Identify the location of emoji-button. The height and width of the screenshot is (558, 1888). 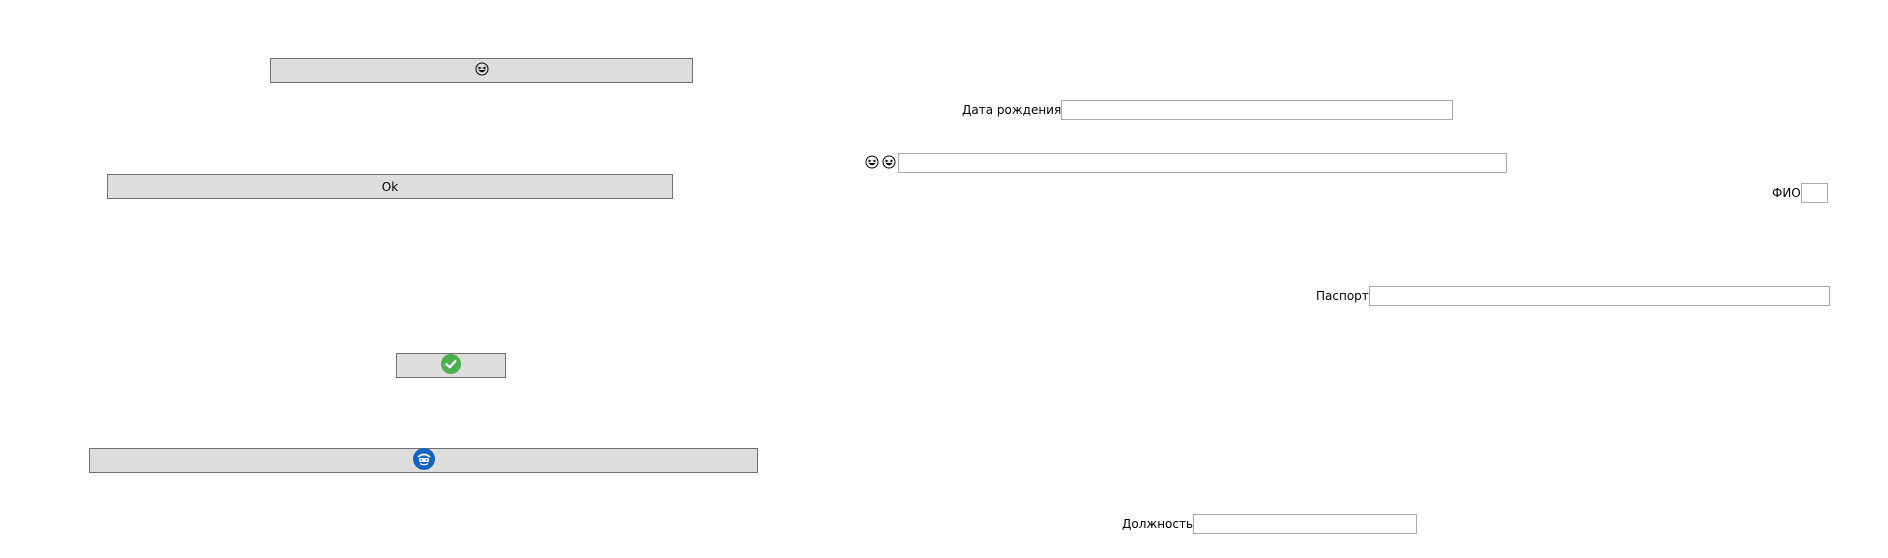
(481, 70).